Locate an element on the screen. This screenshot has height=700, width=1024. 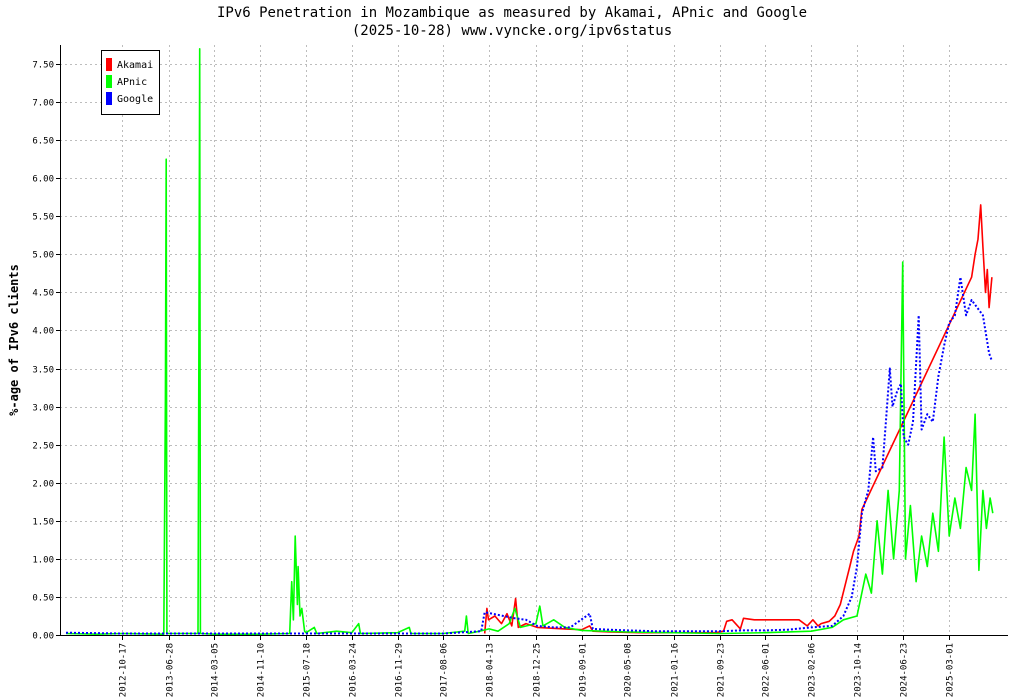
y-tick-label: 6.00 is located at coordinates (43, 180).